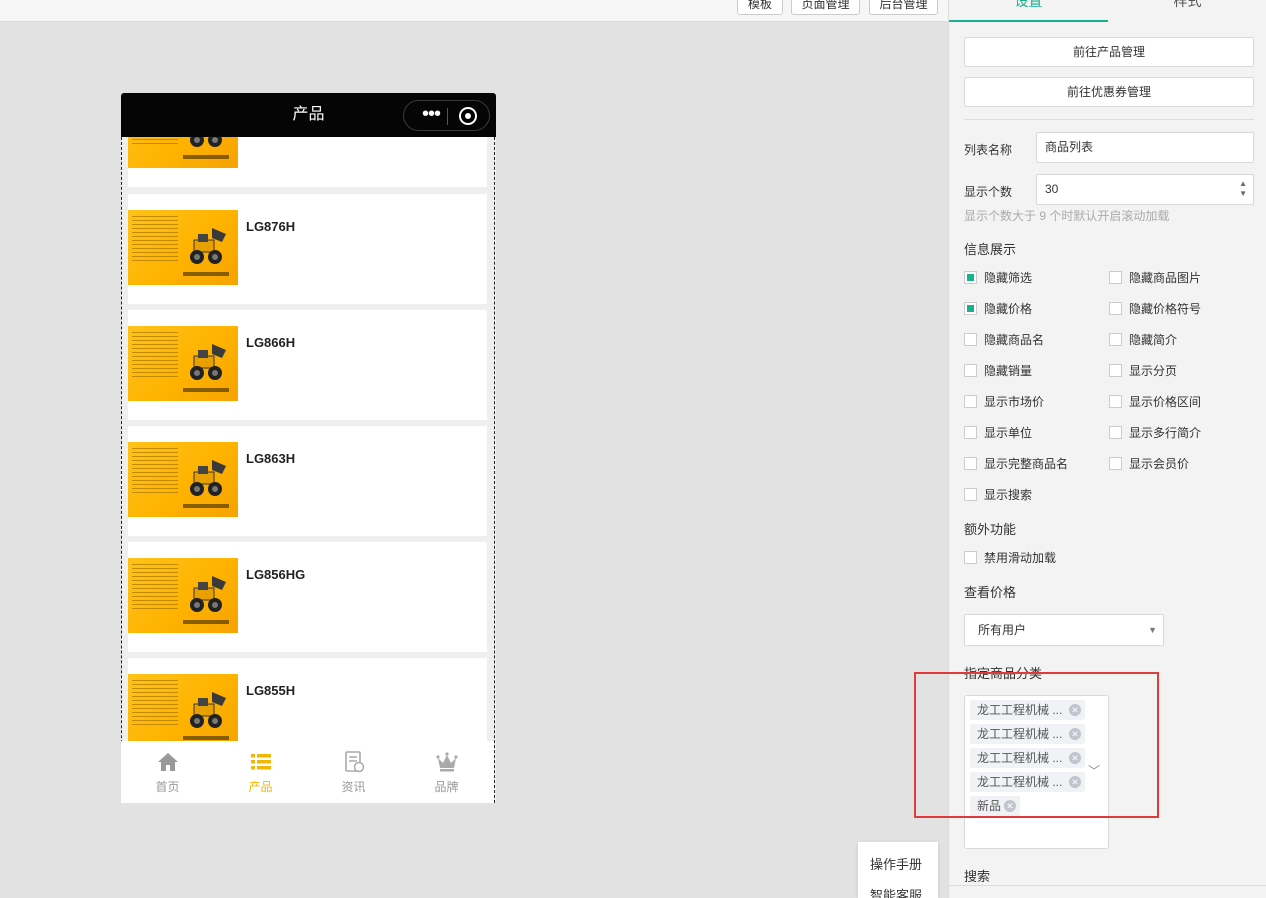  Describe the element at coordinates (167, 772) in the screenshot. I see `tab-home: 首页` at that location.